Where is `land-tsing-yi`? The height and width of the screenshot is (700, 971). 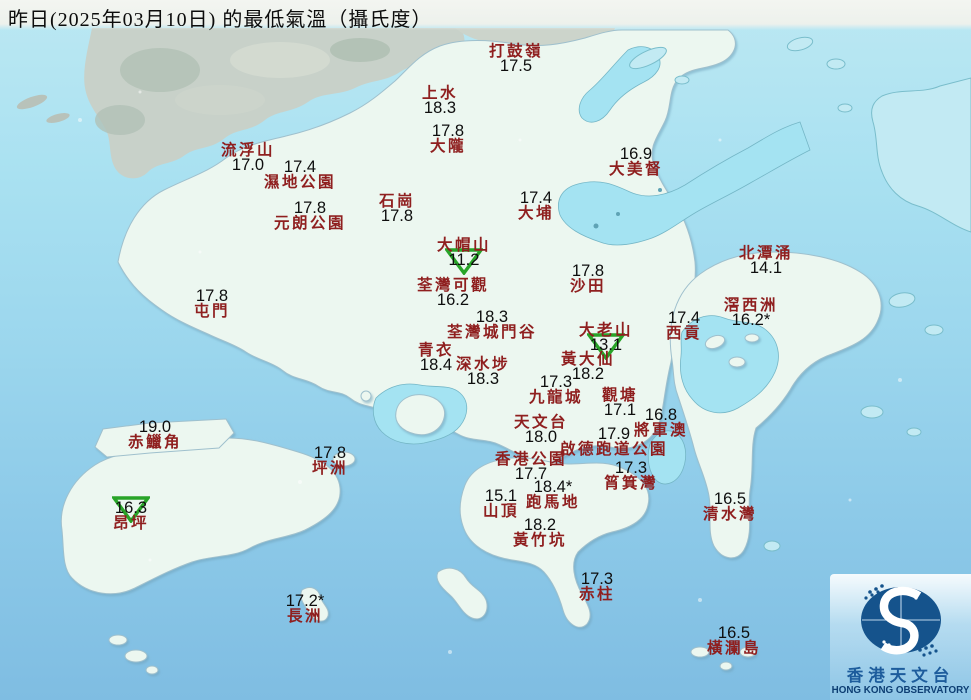 land-tsing-yi is located at coordinates (420, 415).